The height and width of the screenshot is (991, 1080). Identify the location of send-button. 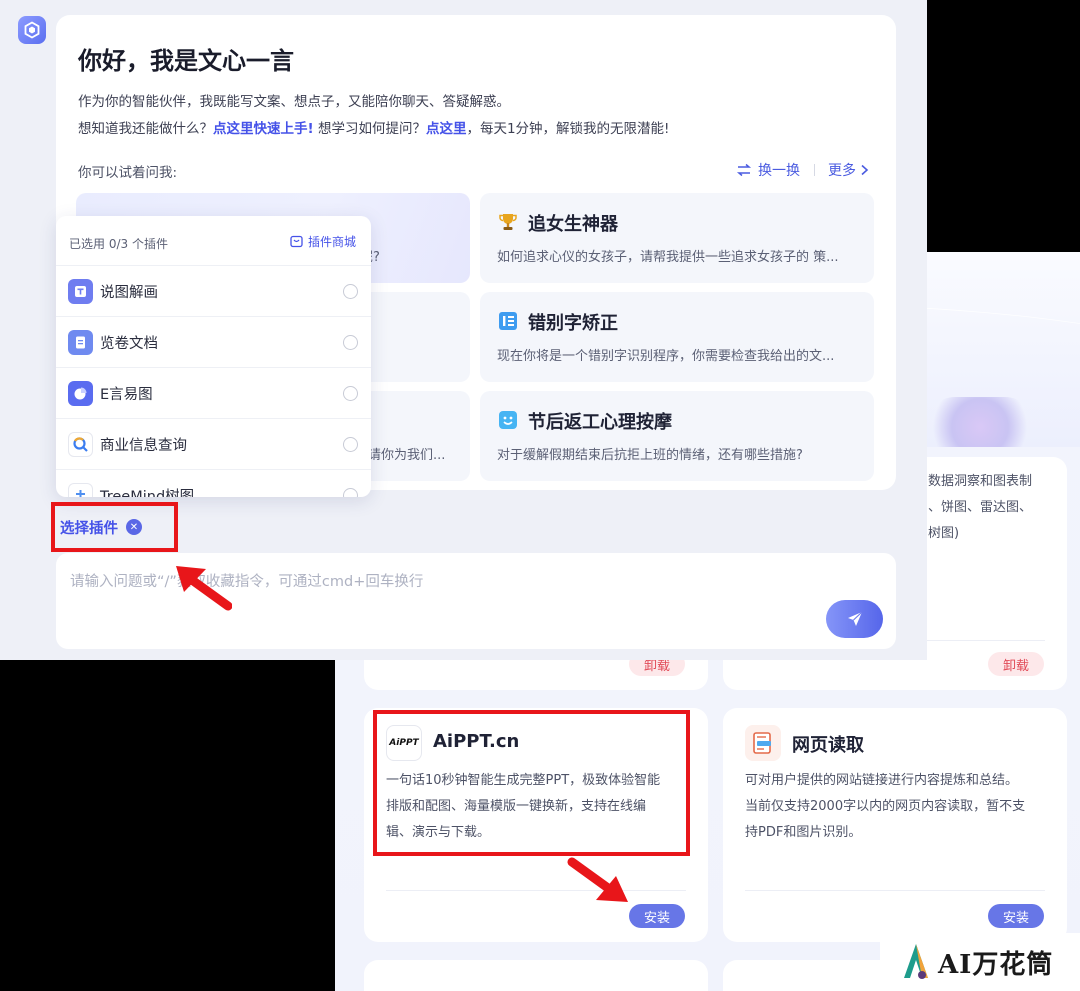
(854, 619).